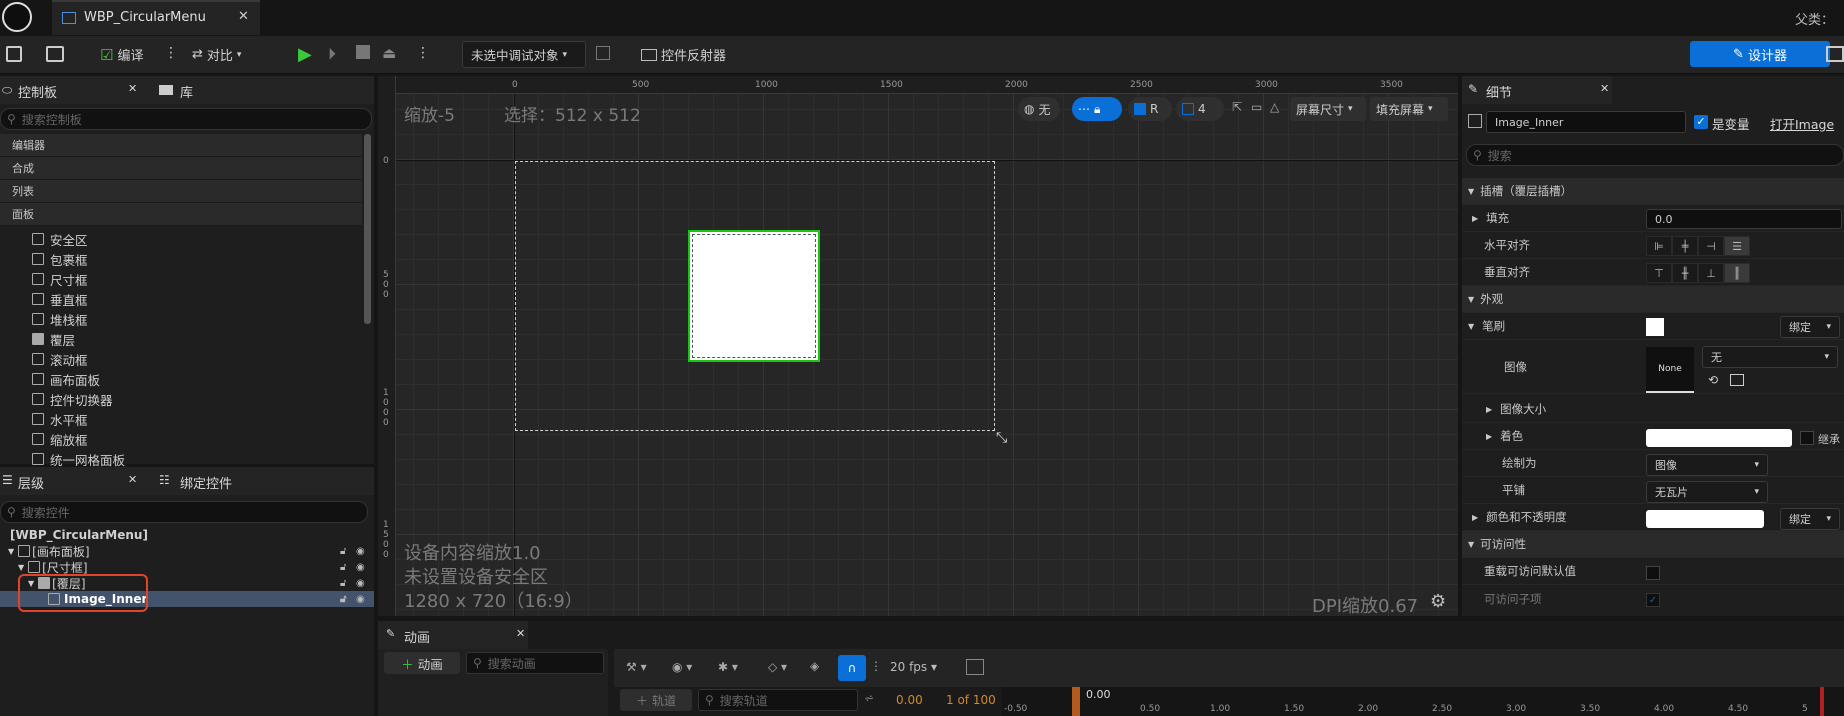 The width and height of the screenshot is (1844, 716). I want to click on close-animation-icon: ✕, so click(520, 633).